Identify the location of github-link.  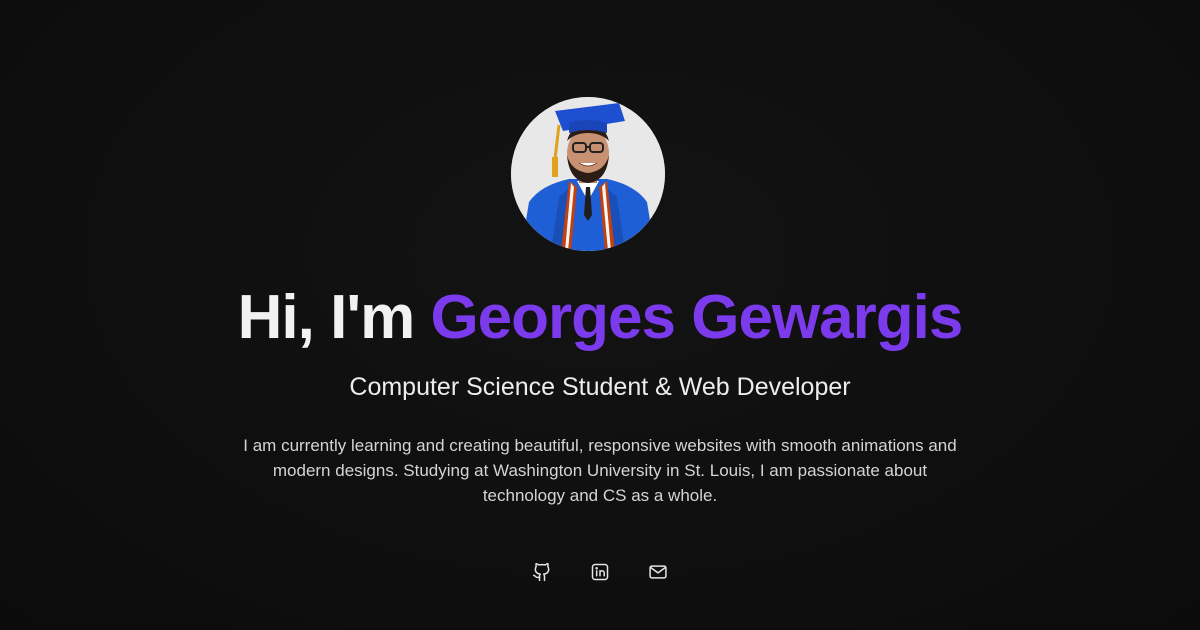
(542, 572).